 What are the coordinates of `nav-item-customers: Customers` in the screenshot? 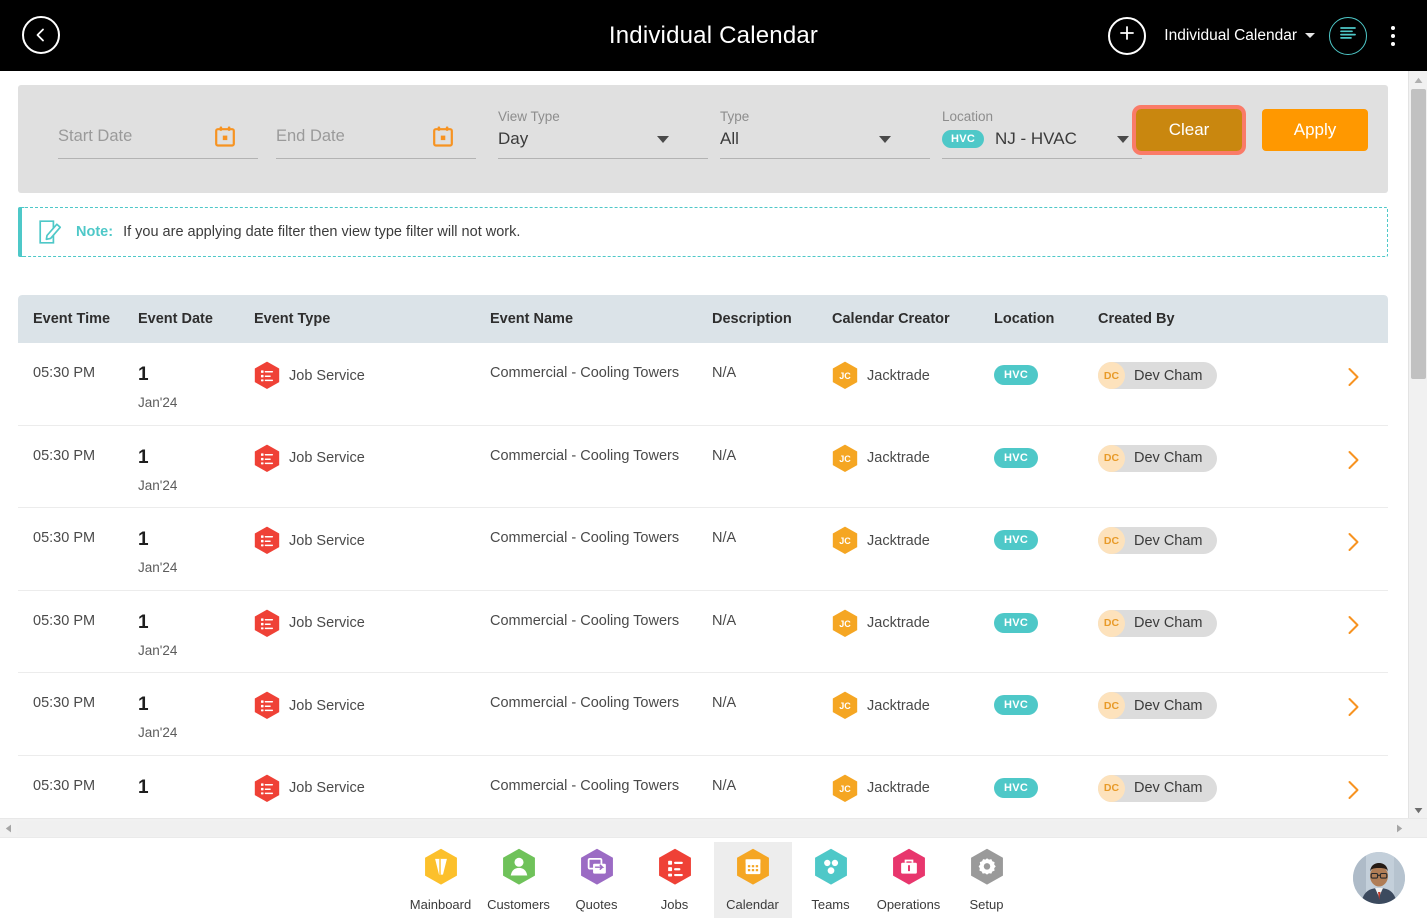 It's located at (519, 880).